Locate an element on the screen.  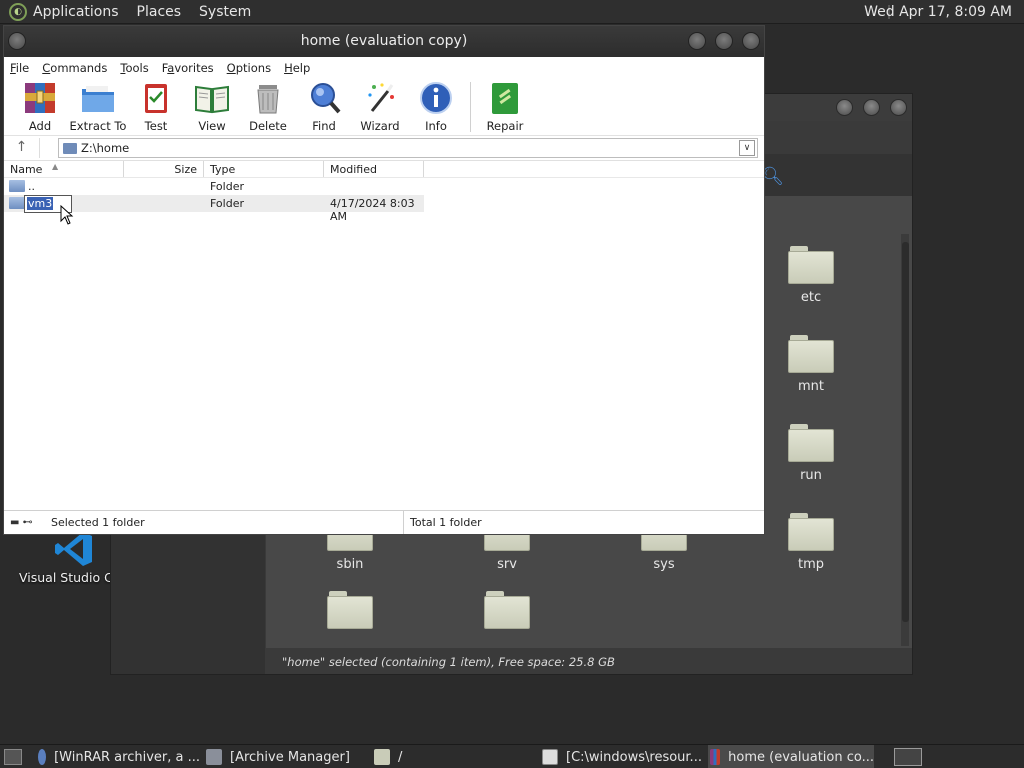
up-arrow-icon: ↑ is located at coordinates (22, 148).